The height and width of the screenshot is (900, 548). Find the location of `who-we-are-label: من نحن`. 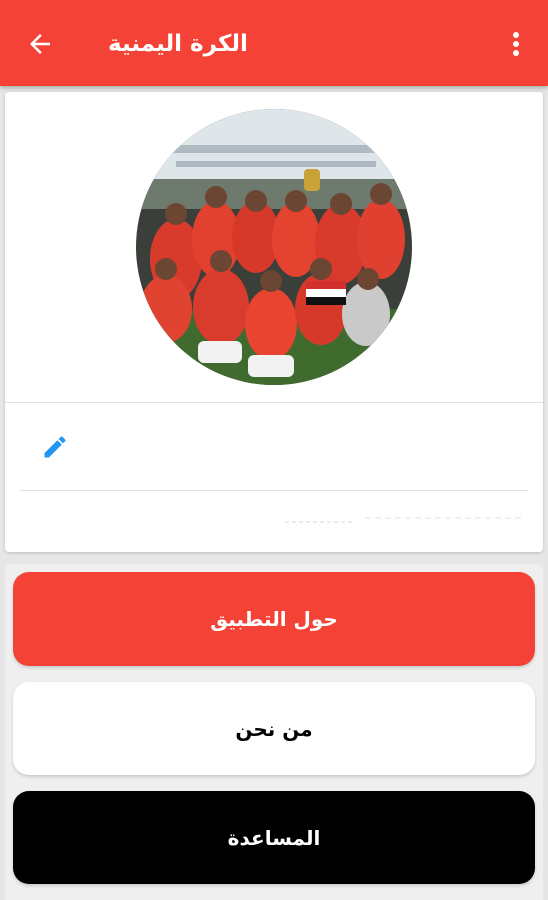

who-we-are-label: من نحن is located at coordinates (274, 728).